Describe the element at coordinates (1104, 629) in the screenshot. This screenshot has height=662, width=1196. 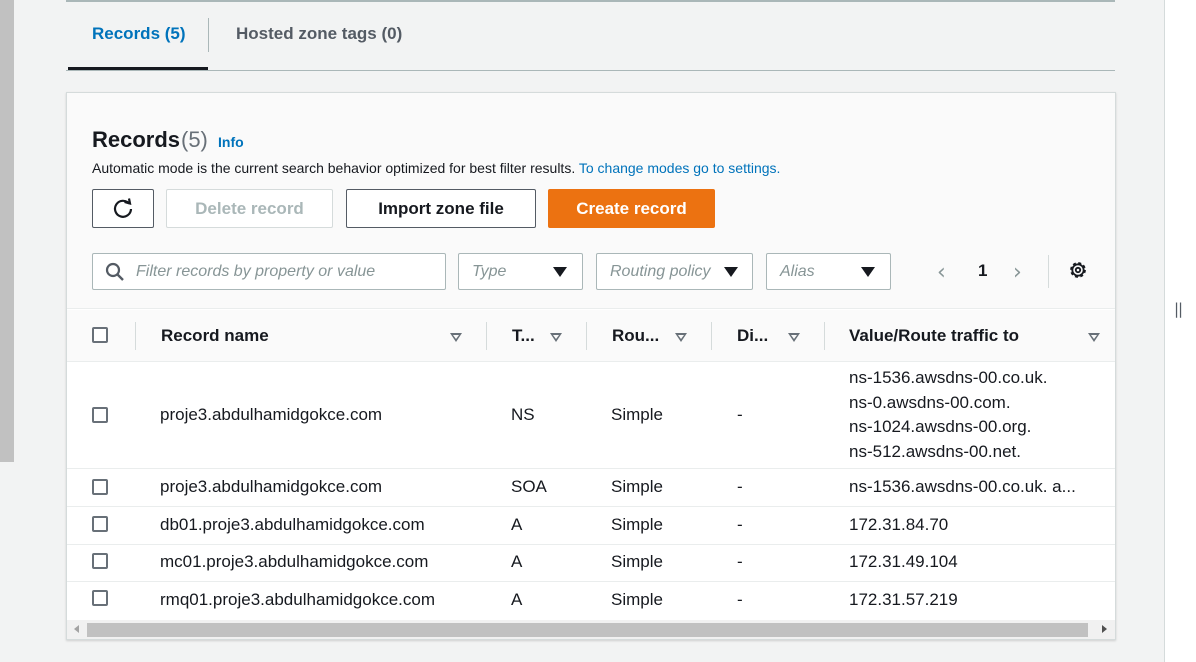
I see `scroll-right-arrow-icon` at that location.